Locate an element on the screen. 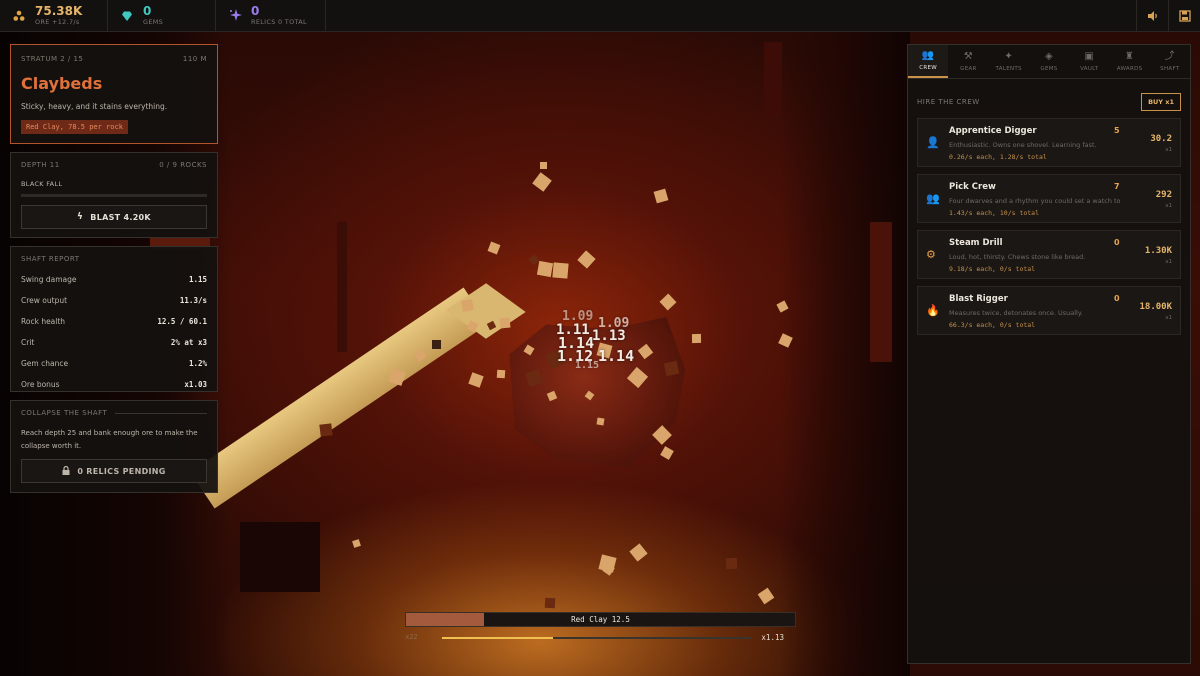  crew-owned-count: 5 is located at coordinates (1117, 130).